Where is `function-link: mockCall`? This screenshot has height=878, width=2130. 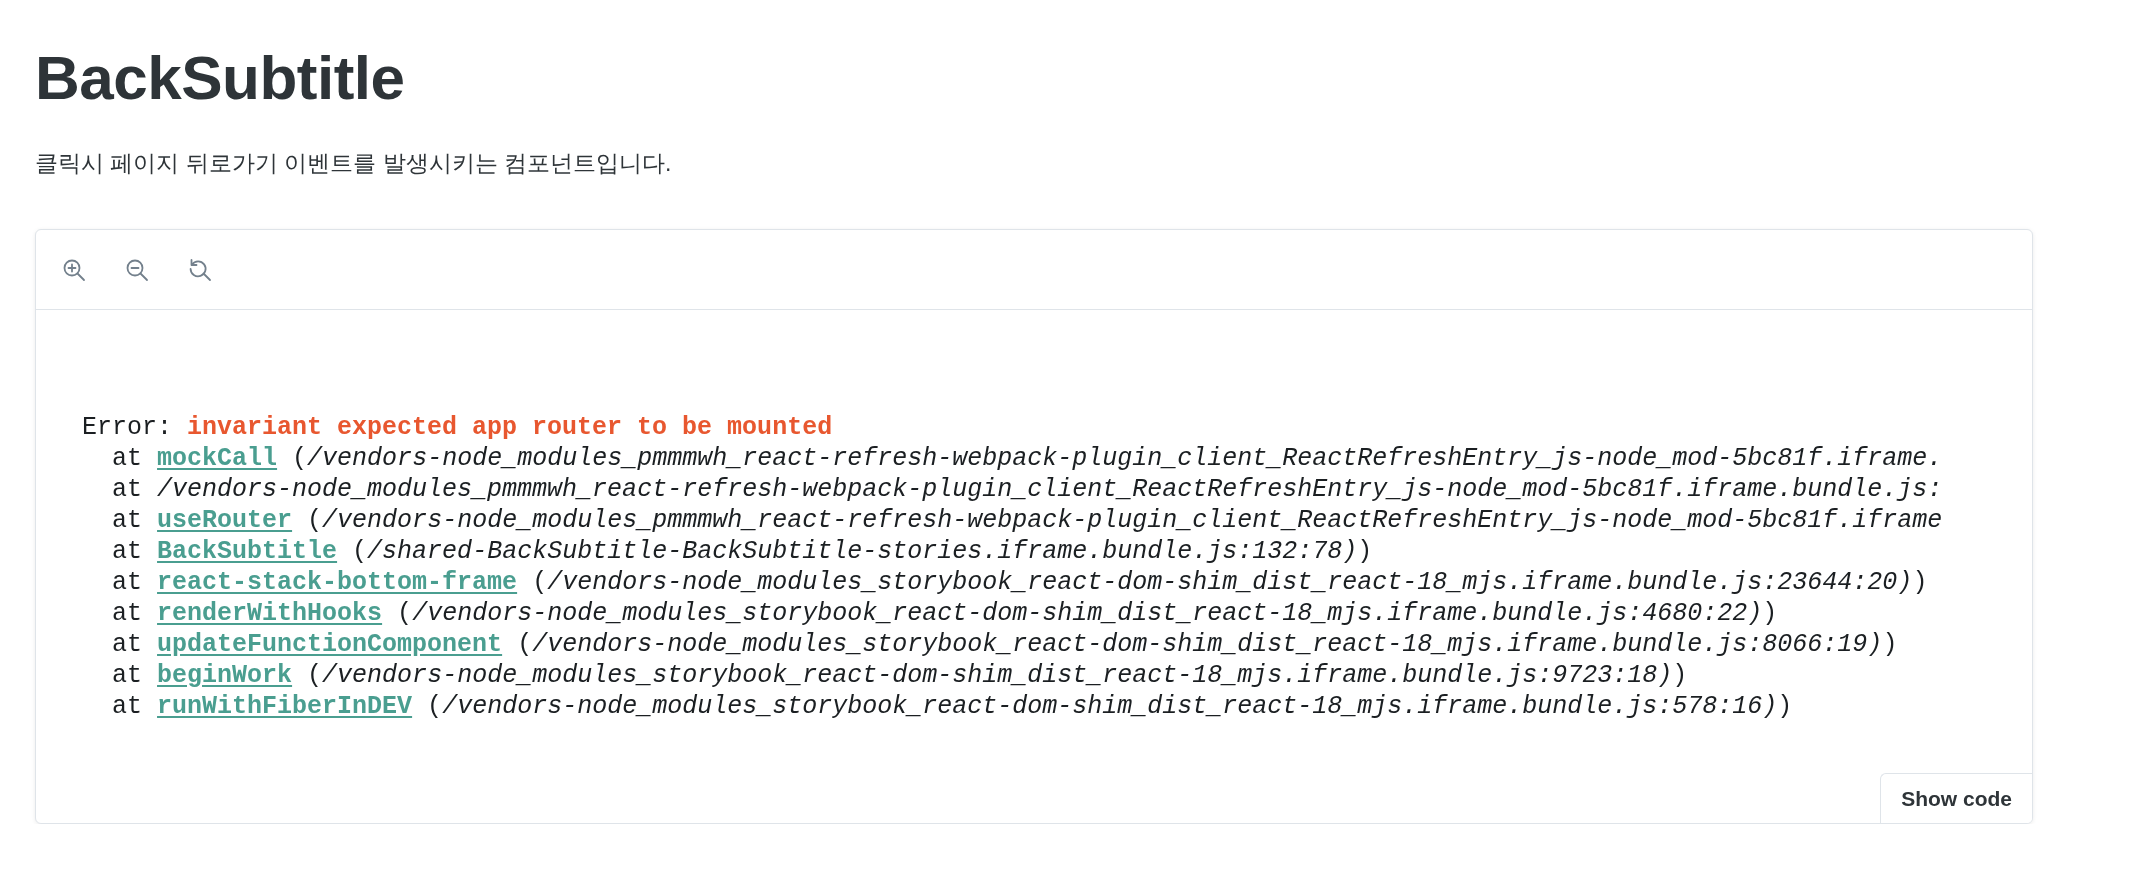 function-link: mockCall is located at coordinates (217, 458).